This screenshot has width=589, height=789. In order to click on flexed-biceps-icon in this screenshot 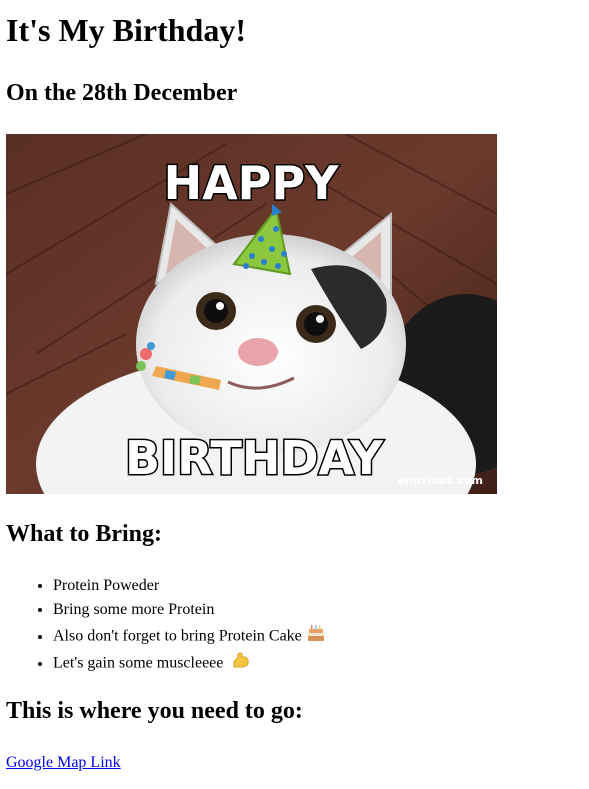, I will do `click(241, 664)`.